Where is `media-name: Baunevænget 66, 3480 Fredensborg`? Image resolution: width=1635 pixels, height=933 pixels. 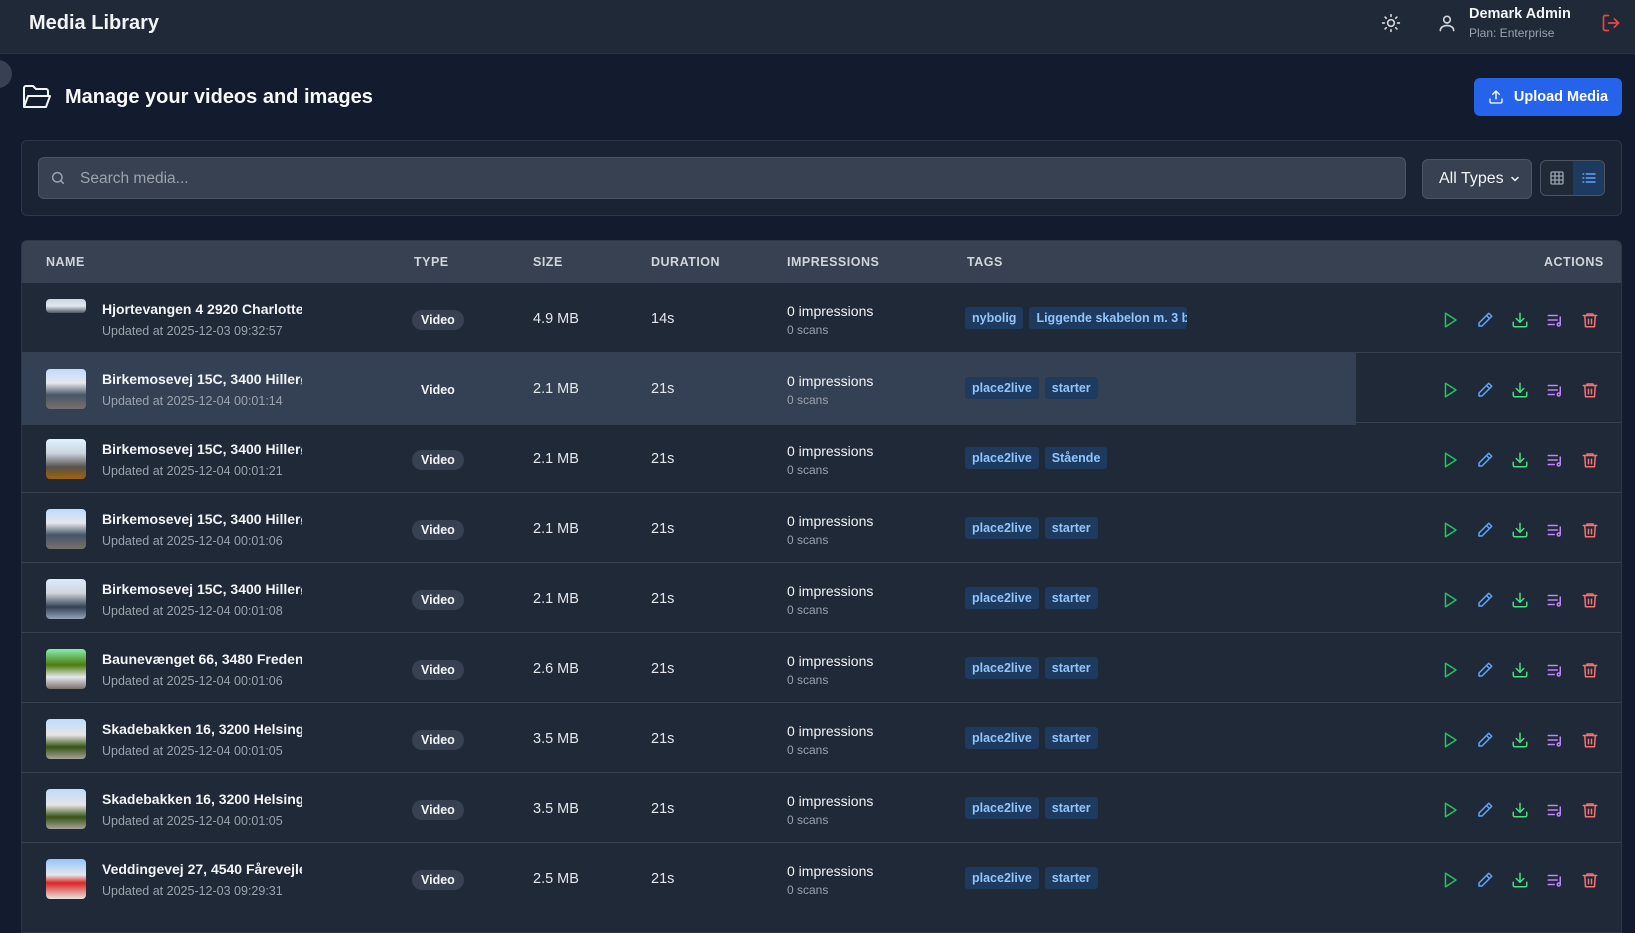
media-name: Baunevænget 66, 3480 Fredensborg is located at coordinates (202, 659).